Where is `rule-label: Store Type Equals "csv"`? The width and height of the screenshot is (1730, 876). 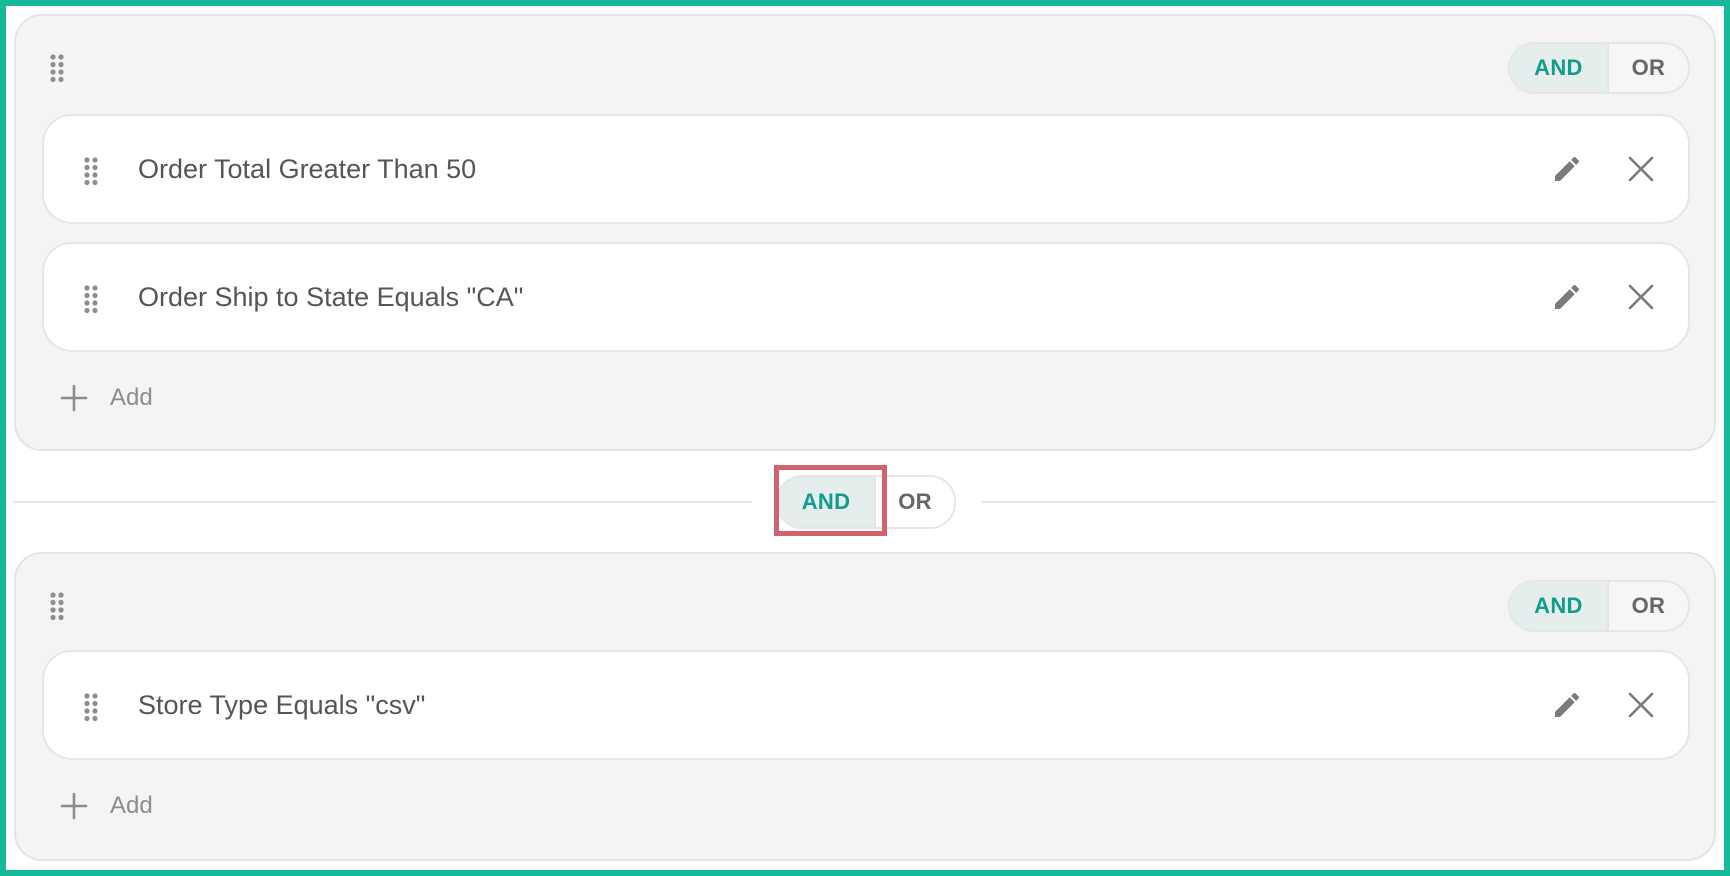
rule-label: Store Type Equals "csv" is located at coordinates (282, 705).